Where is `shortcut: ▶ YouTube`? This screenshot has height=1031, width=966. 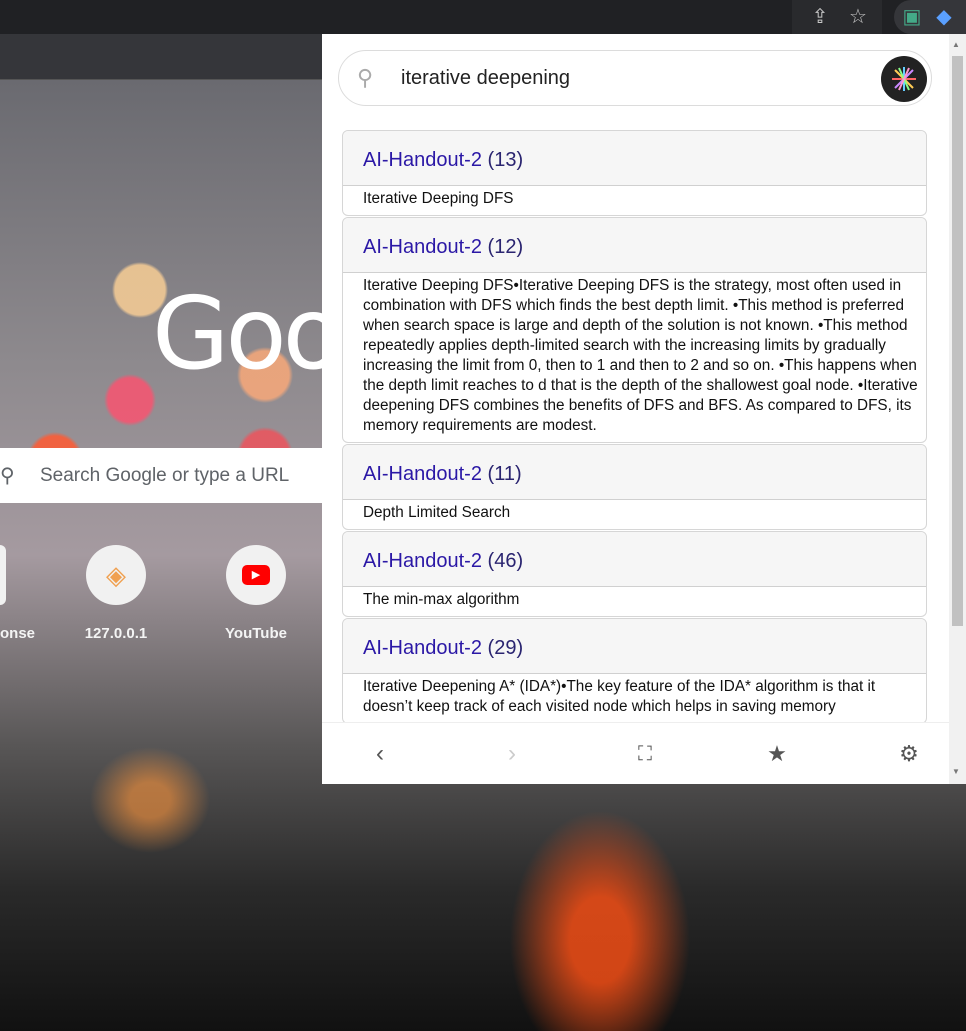
shortcut: ▶ YouTube is located at coordinates (256, 593).